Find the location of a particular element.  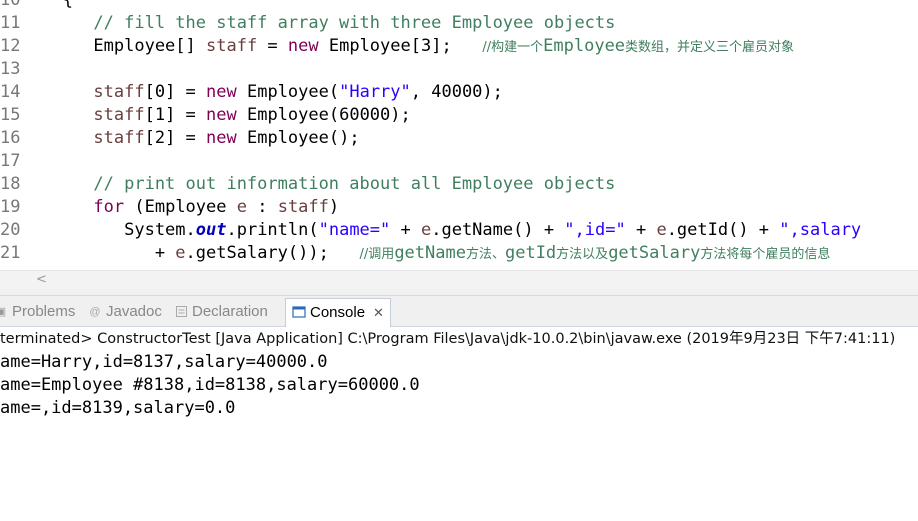

code-token: , 40000); is located at coordinates (456, 92).